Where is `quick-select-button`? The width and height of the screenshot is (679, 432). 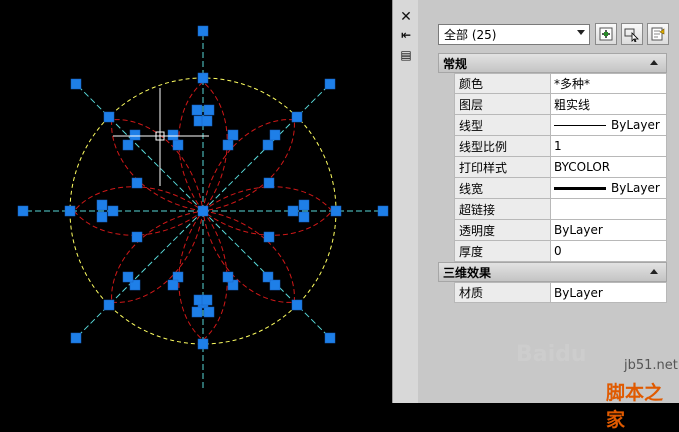 quick-select-button is located at coordinates (658, 34).